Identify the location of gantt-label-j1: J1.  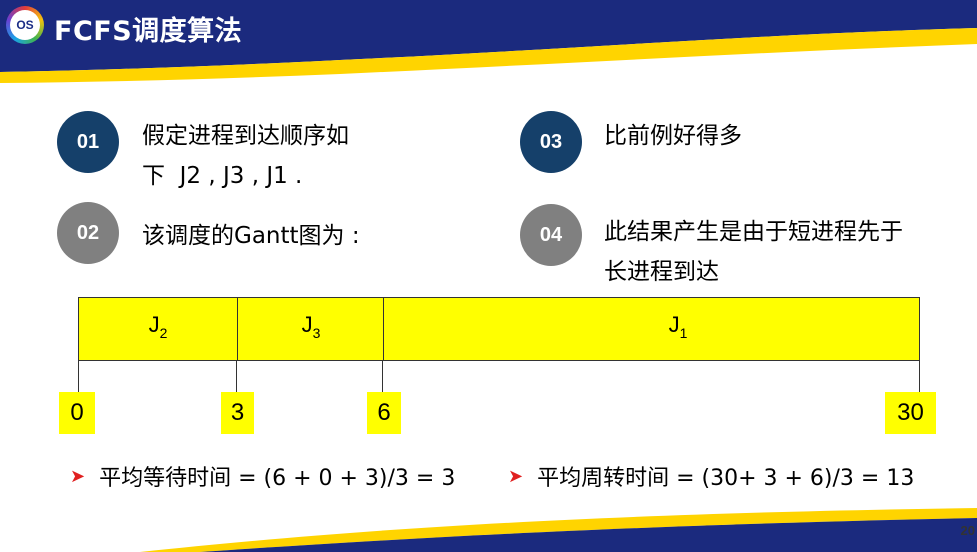
(678, 326).